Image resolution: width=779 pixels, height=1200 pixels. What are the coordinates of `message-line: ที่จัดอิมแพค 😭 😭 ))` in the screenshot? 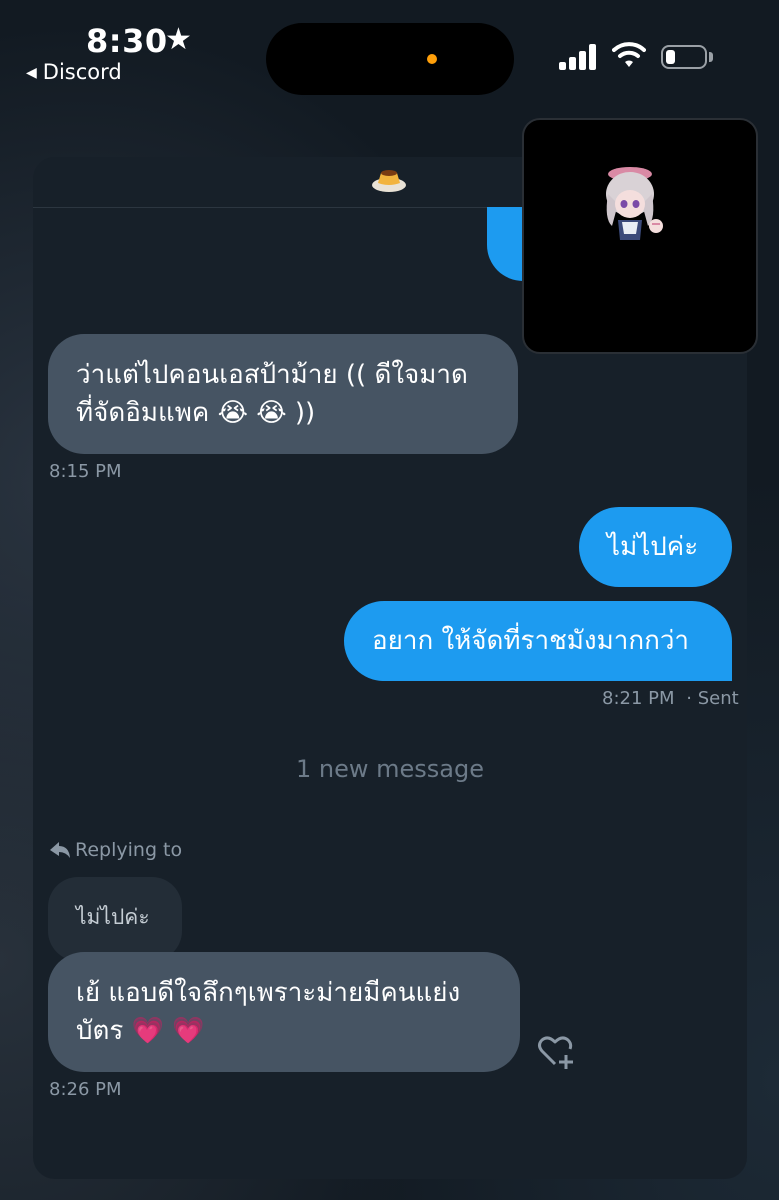 It's located at (196, 413).